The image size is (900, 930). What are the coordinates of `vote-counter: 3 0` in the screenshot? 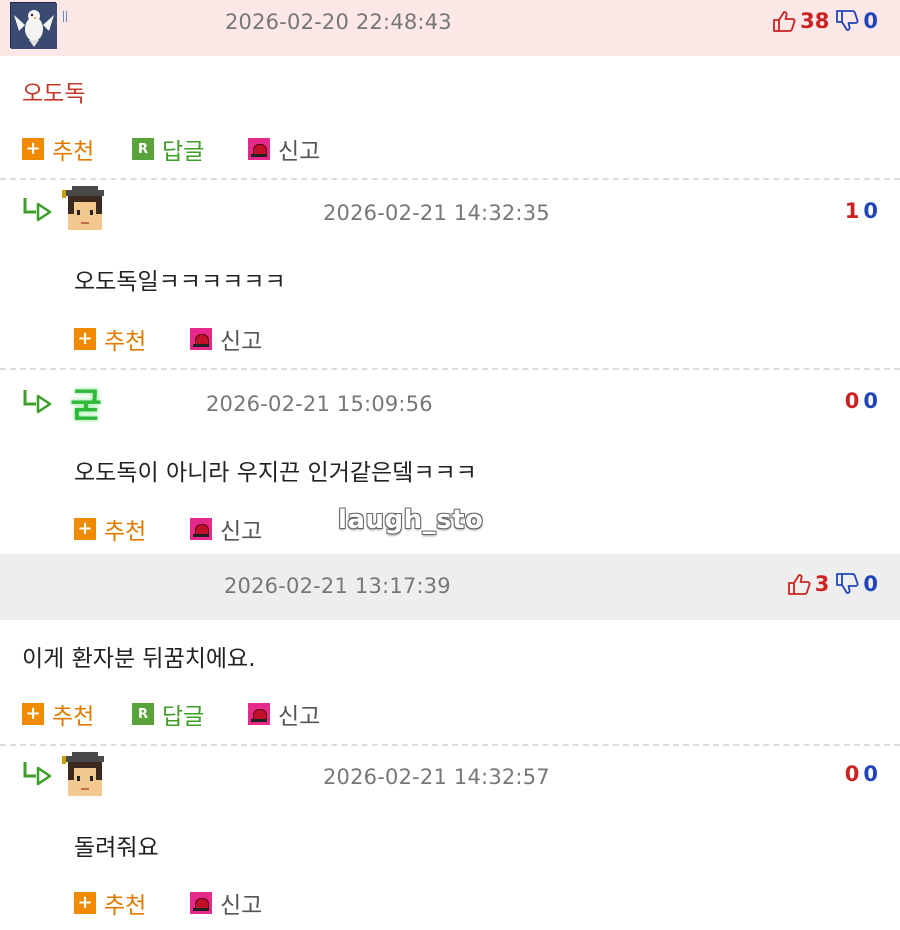 It's located at (832, 584).